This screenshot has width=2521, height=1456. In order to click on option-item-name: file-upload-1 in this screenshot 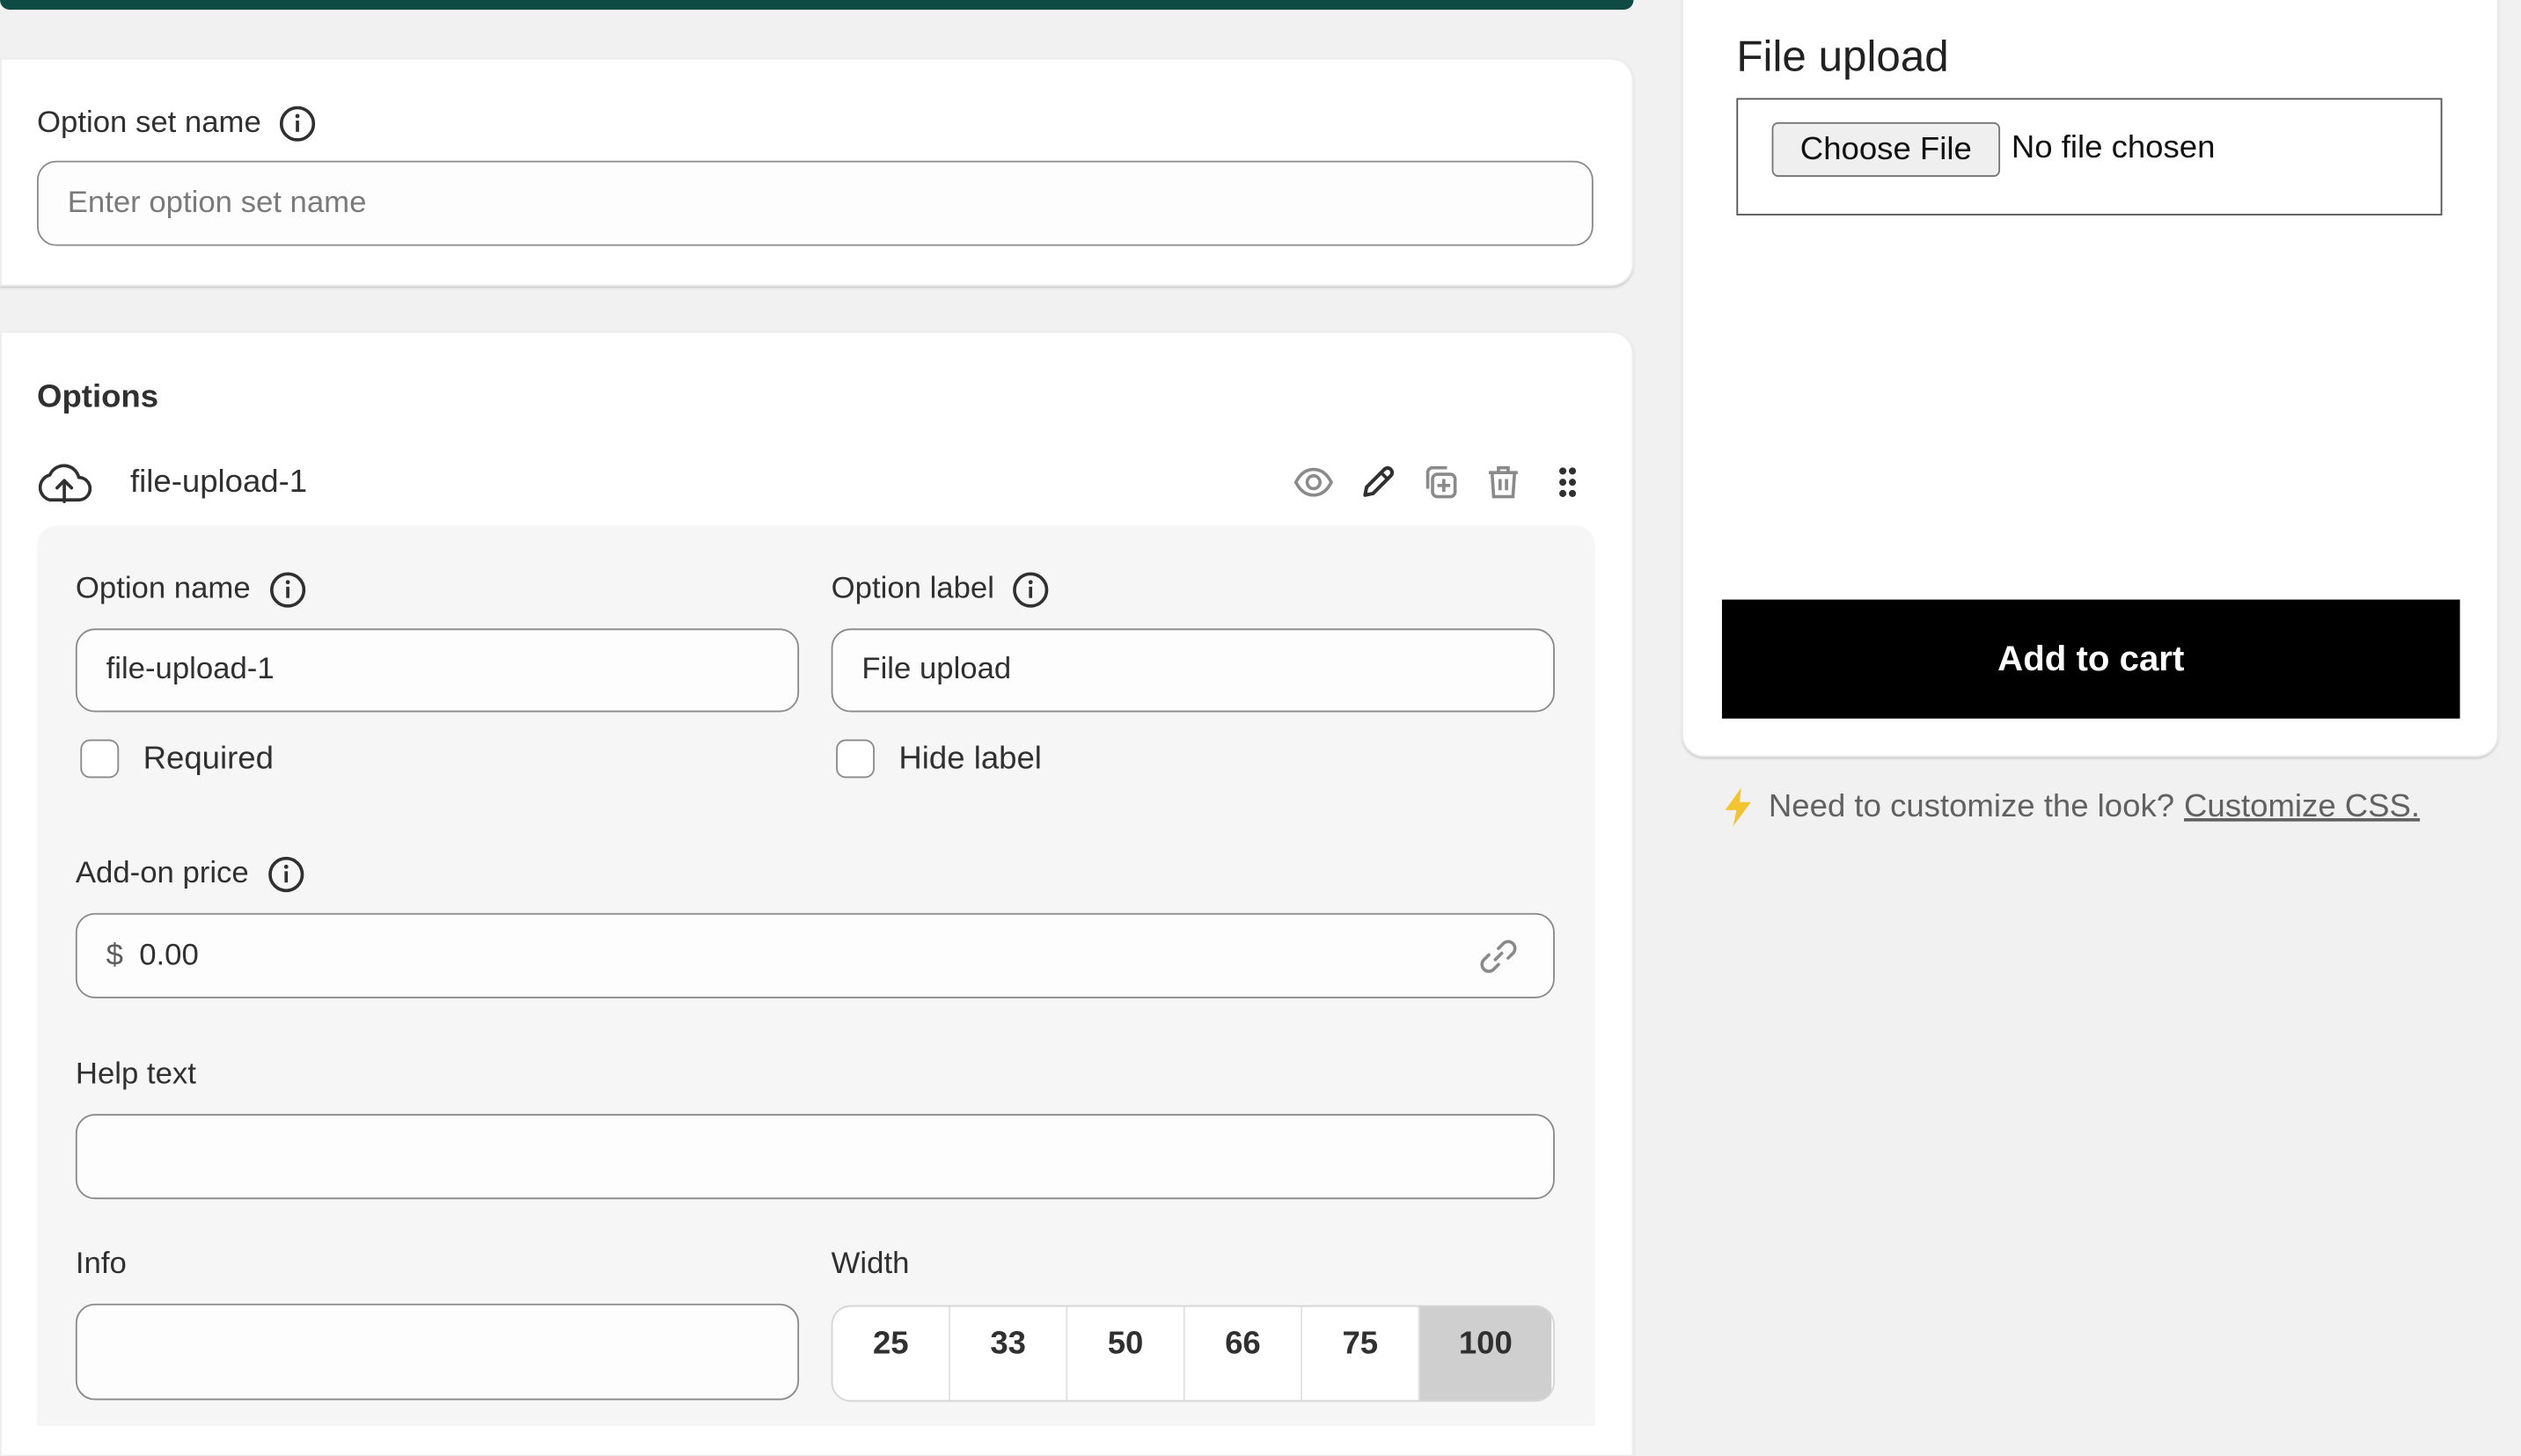, I will do `click(219, 483)`.